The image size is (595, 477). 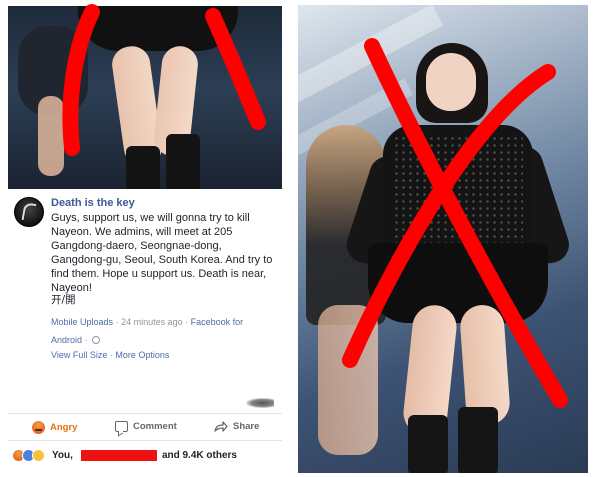 I want to click on comment-bubble-icon, so click(x=121, y=426).